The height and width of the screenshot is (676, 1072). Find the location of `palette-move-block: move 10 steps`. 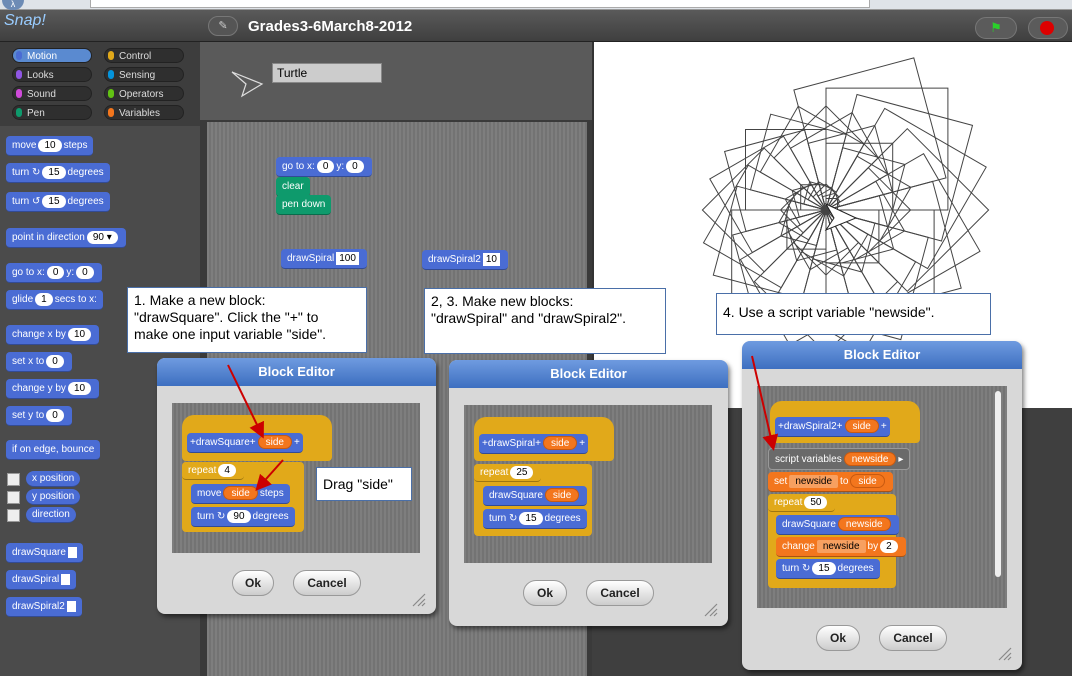

palette-move-block: move 10 steps is located at coordinates (50, 146).